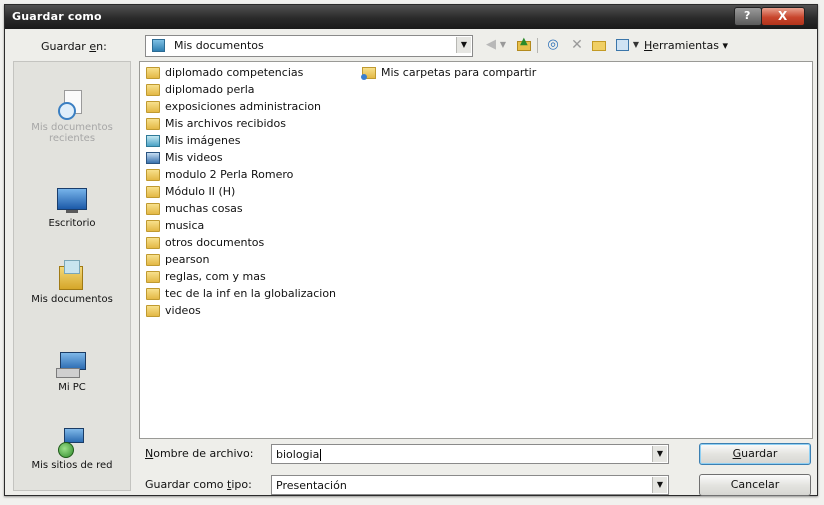 The image size is (824, 505). Describe the element at coordinates (72, 133) in the screenshot. I see `place-label: Mis documentos recientes` at that location.